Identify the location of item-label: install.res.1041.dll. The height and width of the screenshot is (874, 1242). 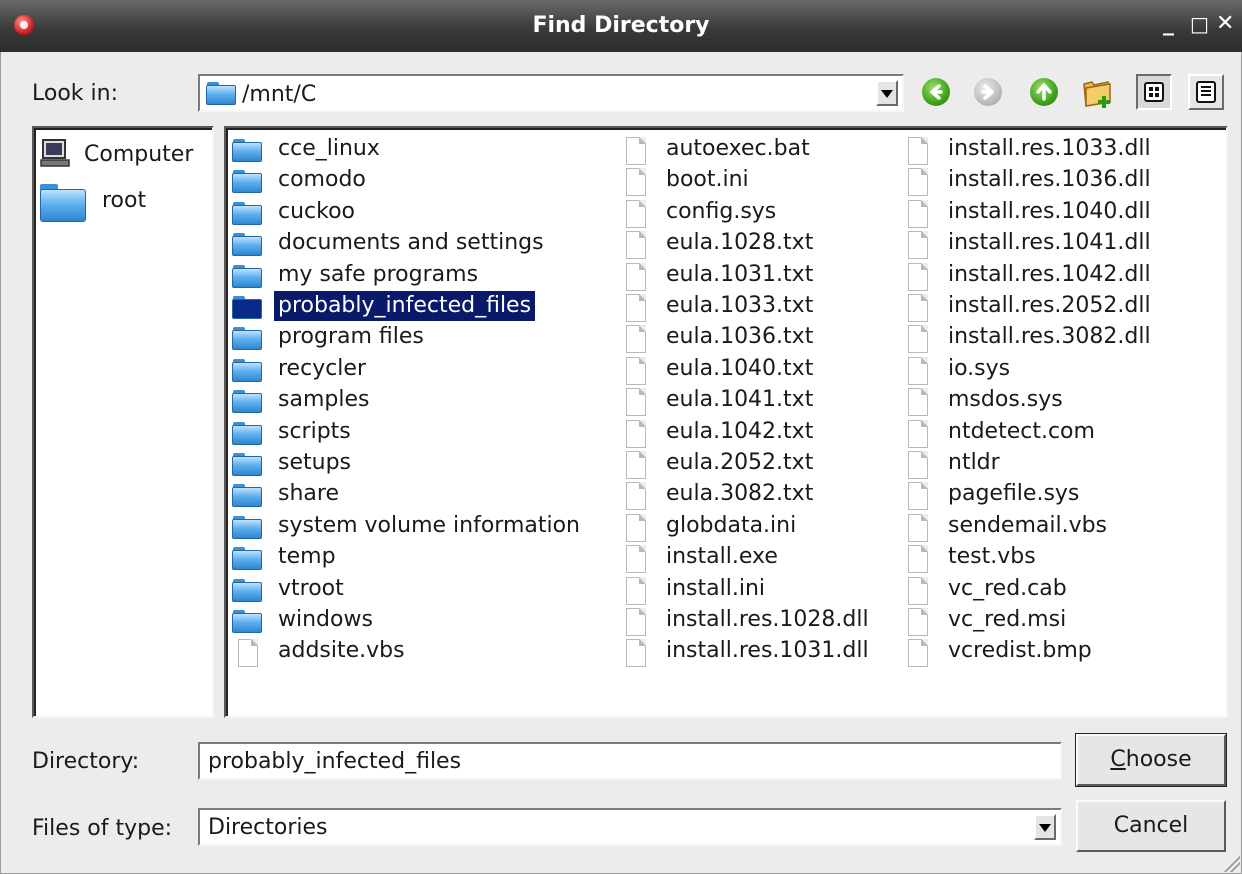
(1049, 243).